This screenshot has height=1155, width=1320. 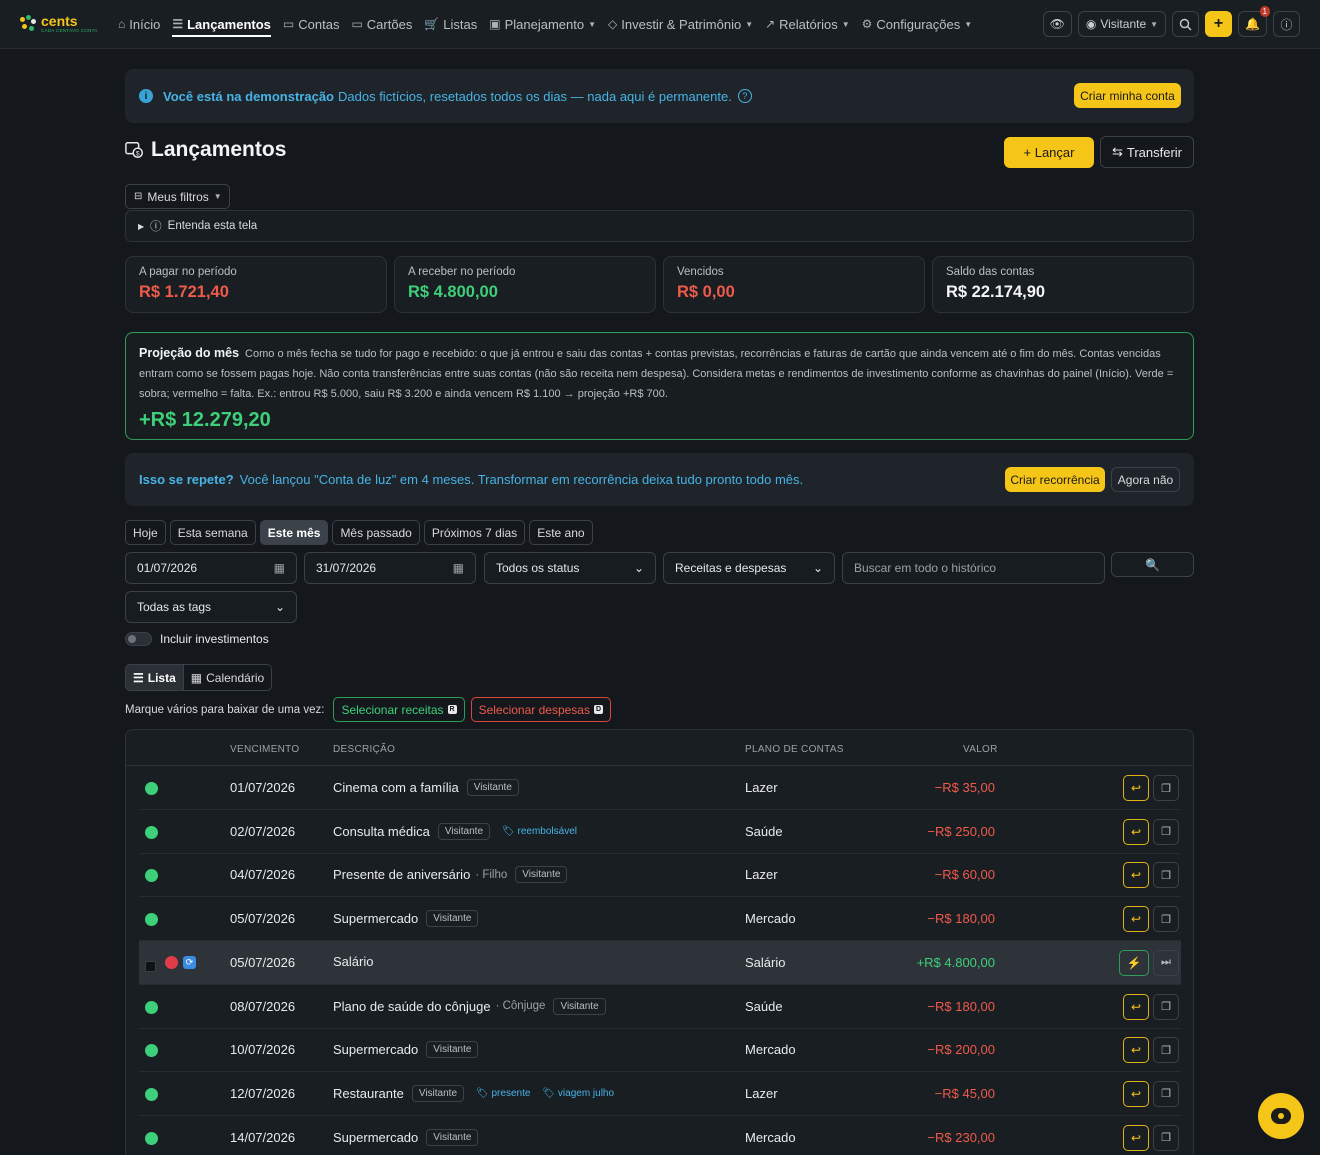 What do you see at coordinates (980, 749) in the screenshot?
I see `header-value: VALOR` at bounding box center [980, 749].